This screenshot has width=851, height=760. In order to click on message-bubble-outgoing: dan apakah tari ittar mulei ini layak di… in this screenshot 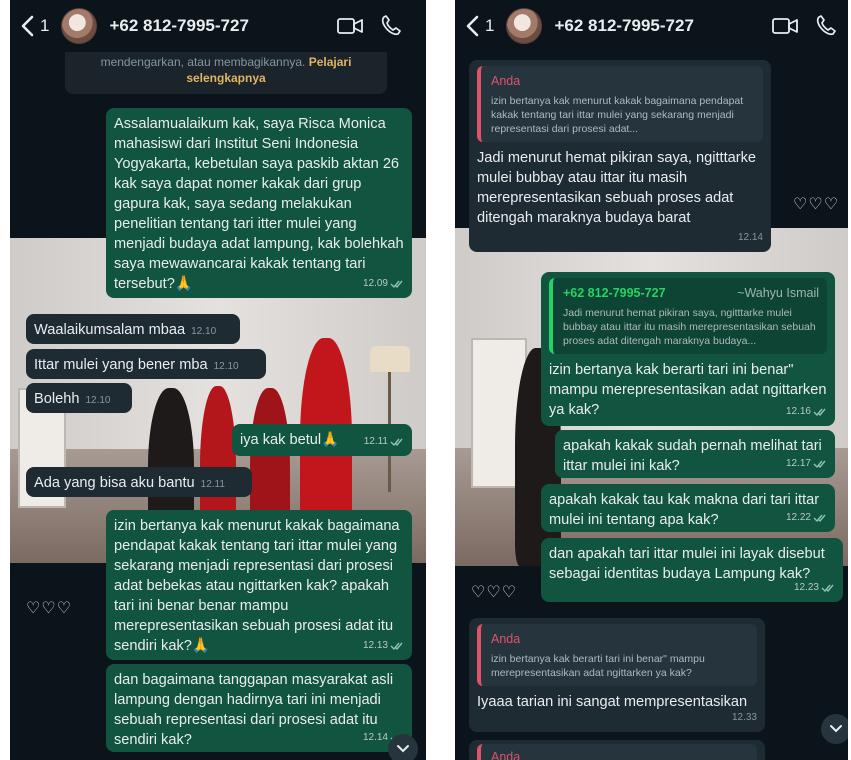, I will do `click(692, 570)`.